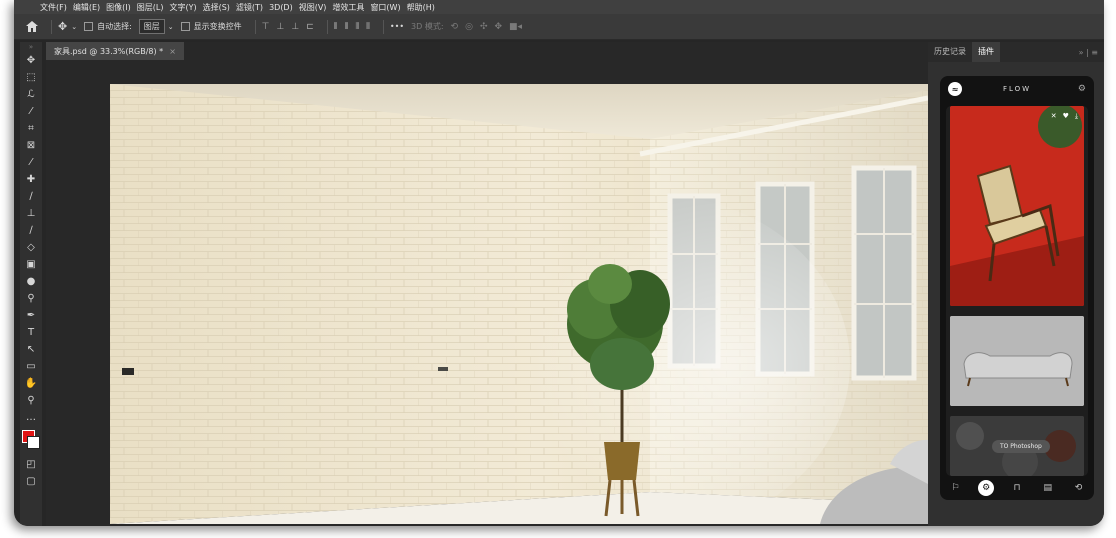 The width and height of the screenshot is (1116, 538). What do you see at coordinates (347, 27) in the screenshot?
I see `distribute-center-icon: ⫴` at bounding box center [347, 27].